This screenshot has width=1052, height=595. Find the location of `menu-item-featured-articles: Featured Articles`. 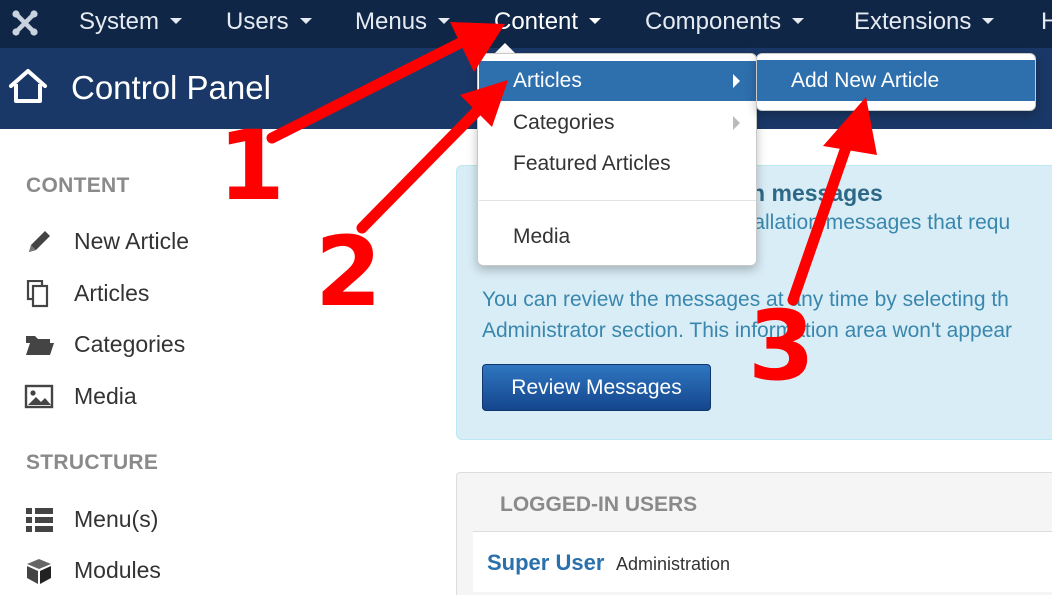

menu-item-featured-articles: Featured Articles is located at coordinates (617, 164).